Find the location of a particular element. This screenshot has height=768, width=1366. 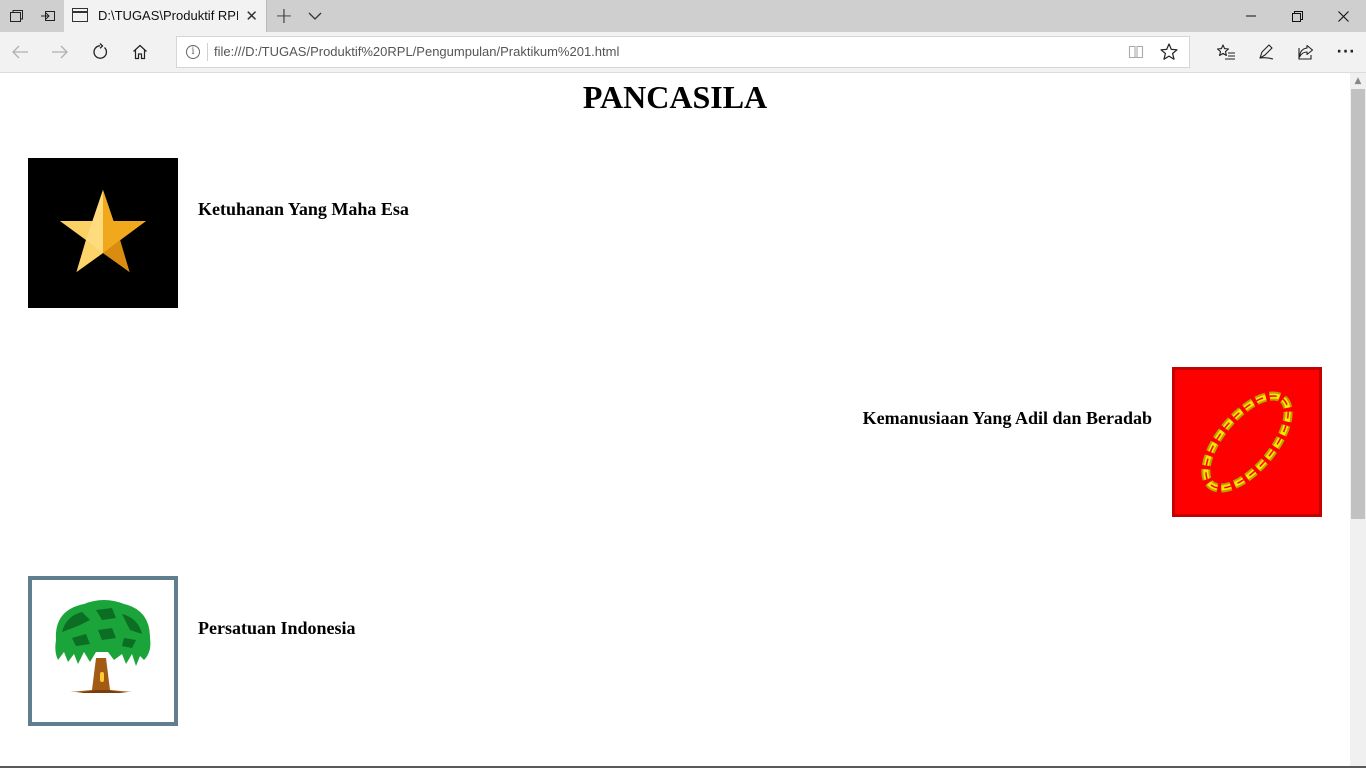

star-icon is located at coordinates (1169, 52).